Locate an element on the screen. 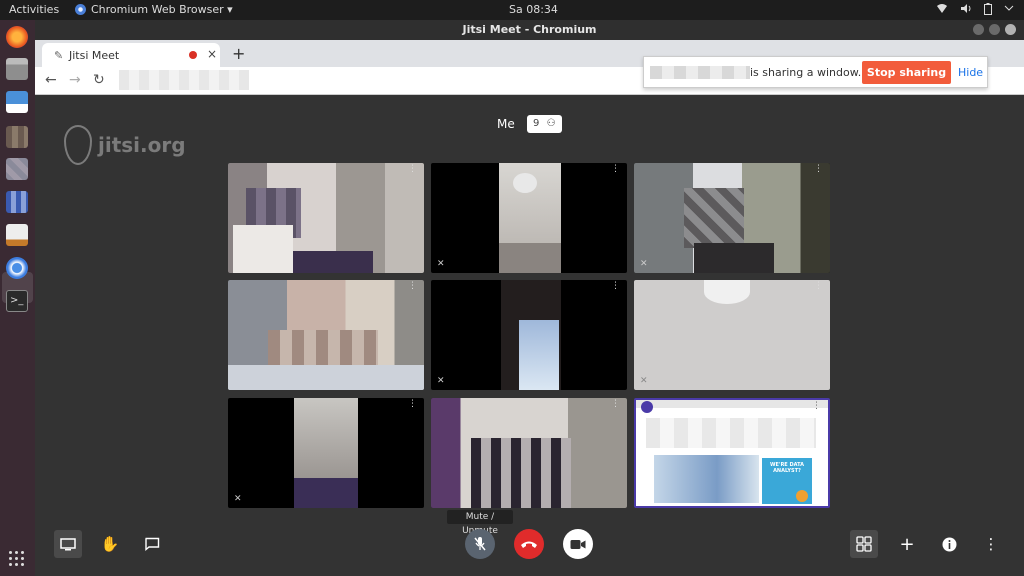  window-title: Jitsi Meet - Chromium is located at coordinates (529, 29).